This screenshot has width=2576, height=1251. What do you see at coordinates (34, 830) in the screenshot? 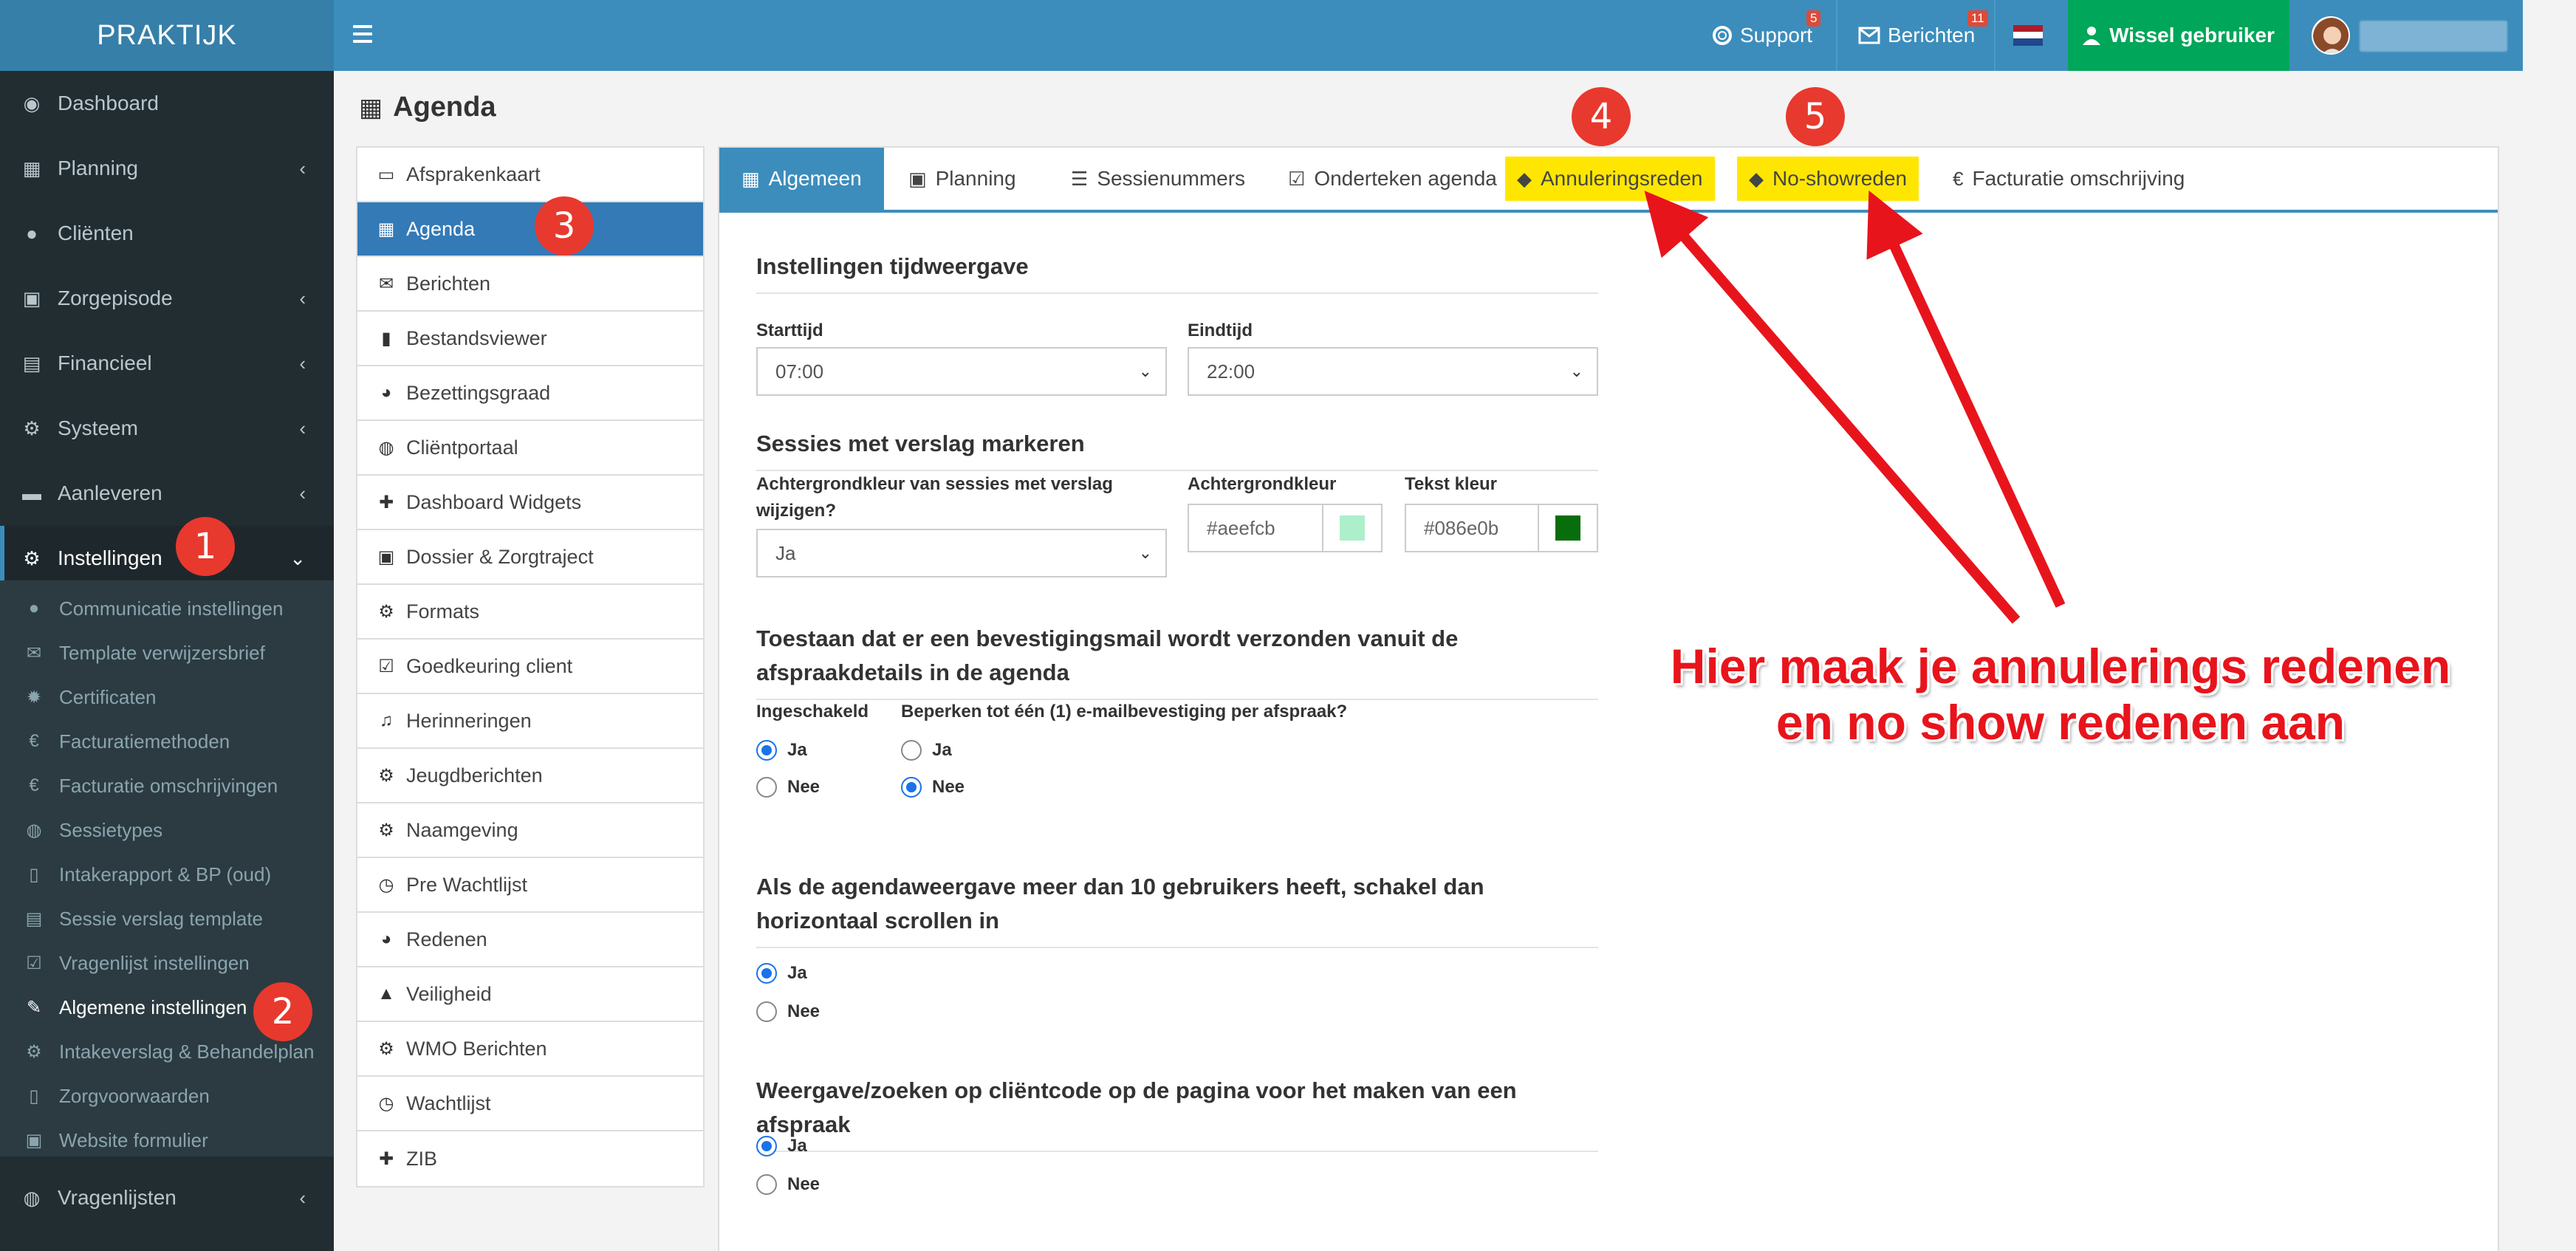
I see `globe-icon: ◍` at bounding box center [34, 830].